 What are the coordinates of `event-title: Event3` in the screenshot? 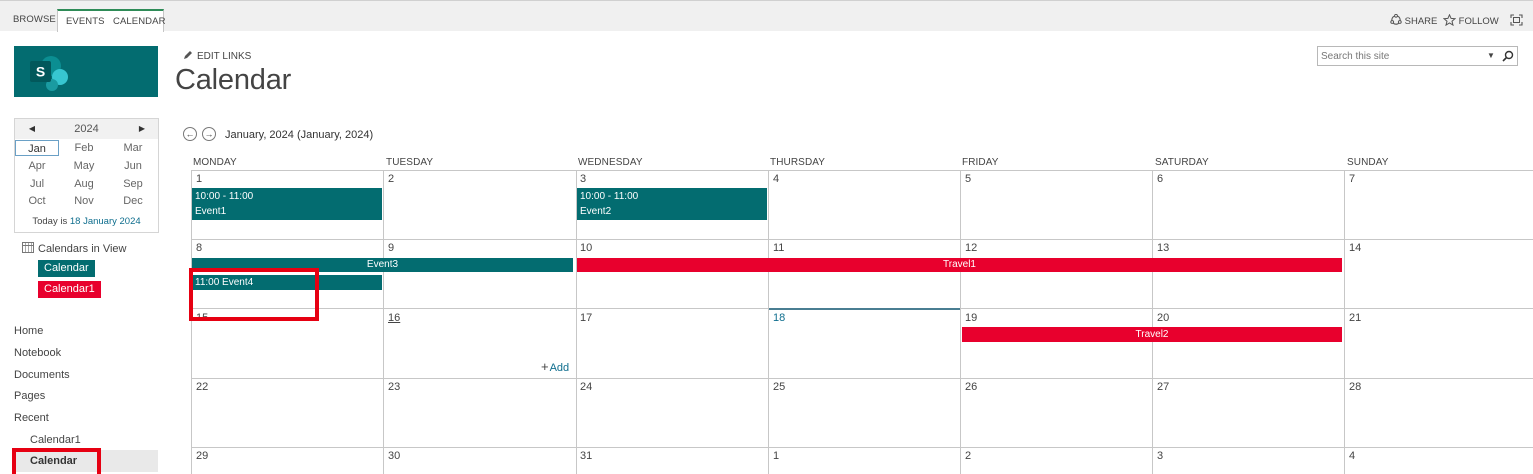 It's located at (382, 264).